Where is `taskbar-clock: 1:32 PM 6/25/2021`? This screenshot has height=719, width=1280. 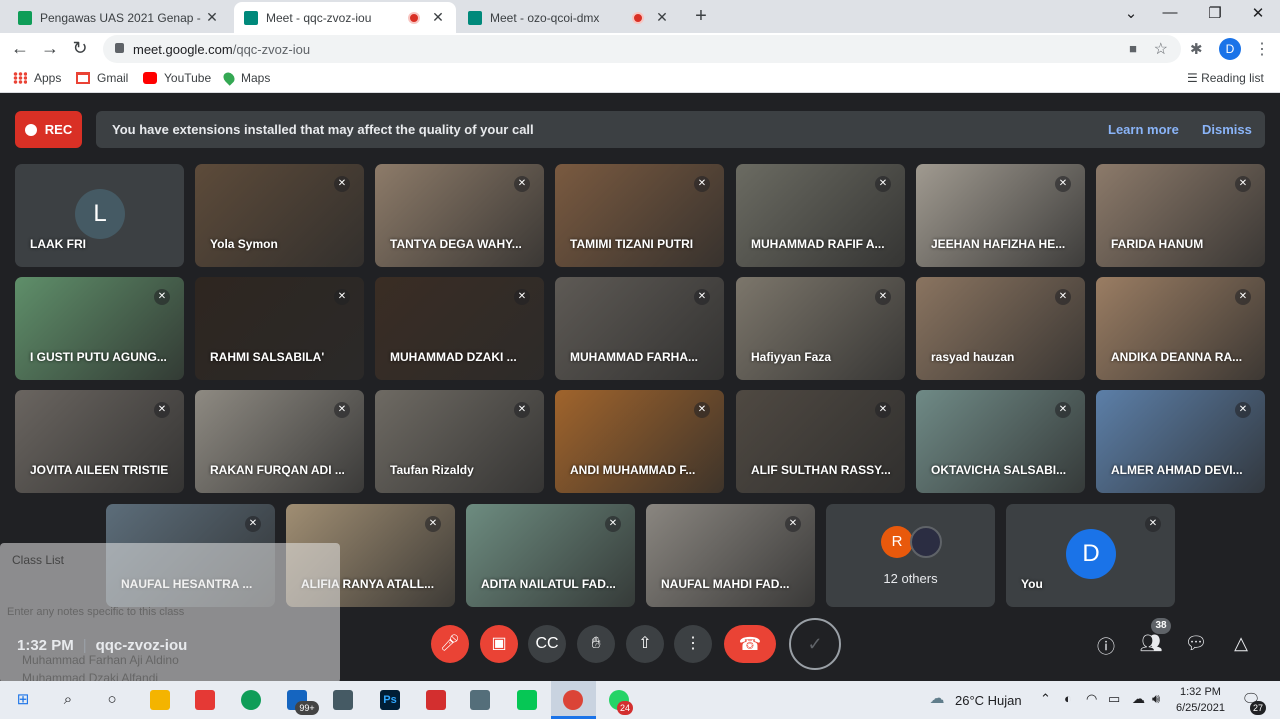
taskbar-clock: 1:32 PM 6/25/2021 is located at coordinates (1200, 700).